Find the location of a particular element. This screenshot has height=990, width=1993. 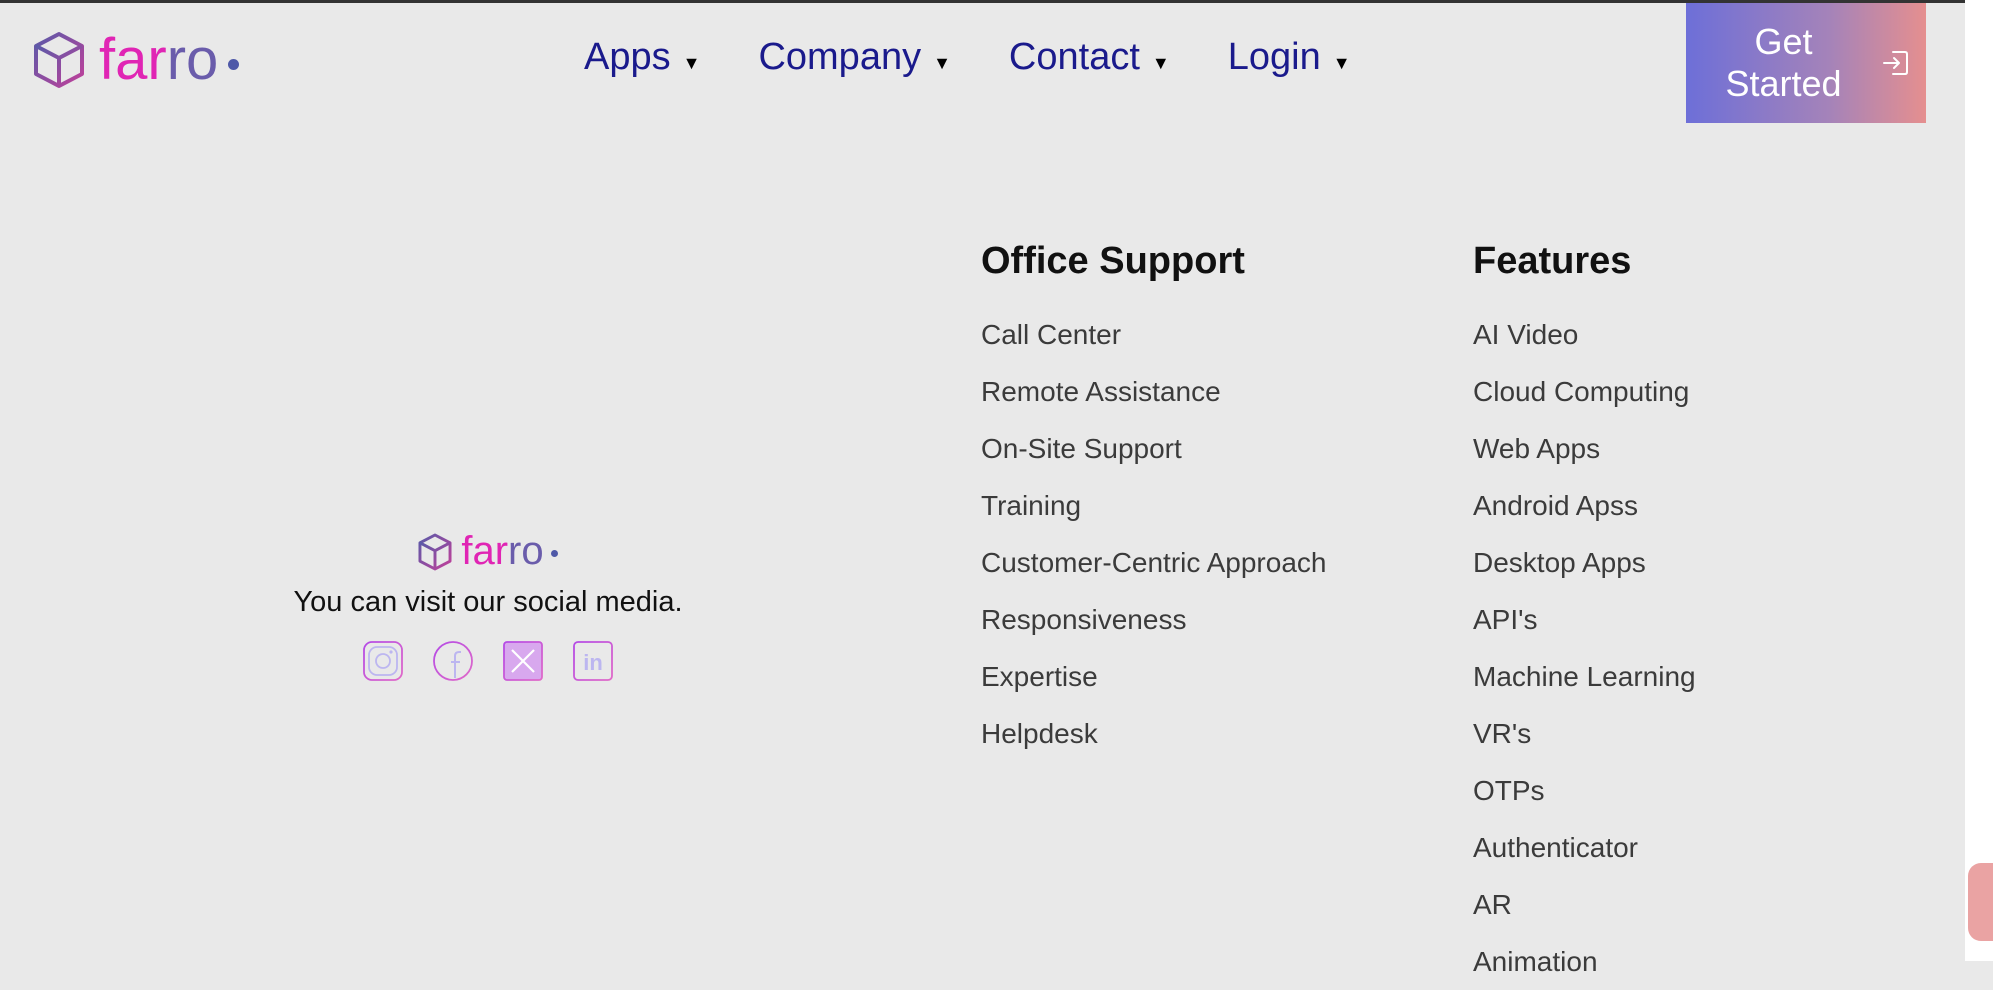

get-started-label: Get Started is located at coordinates (1783, 63).